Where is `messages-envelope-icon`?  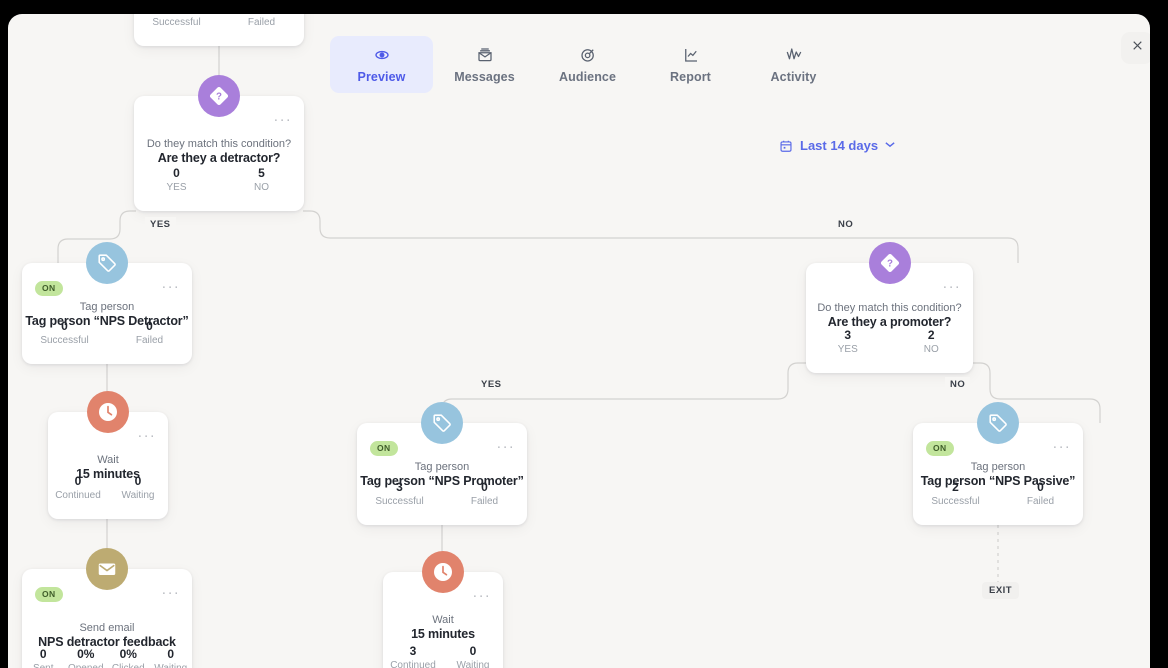 messages-envelope-icon is located at coordinates (485, 55).